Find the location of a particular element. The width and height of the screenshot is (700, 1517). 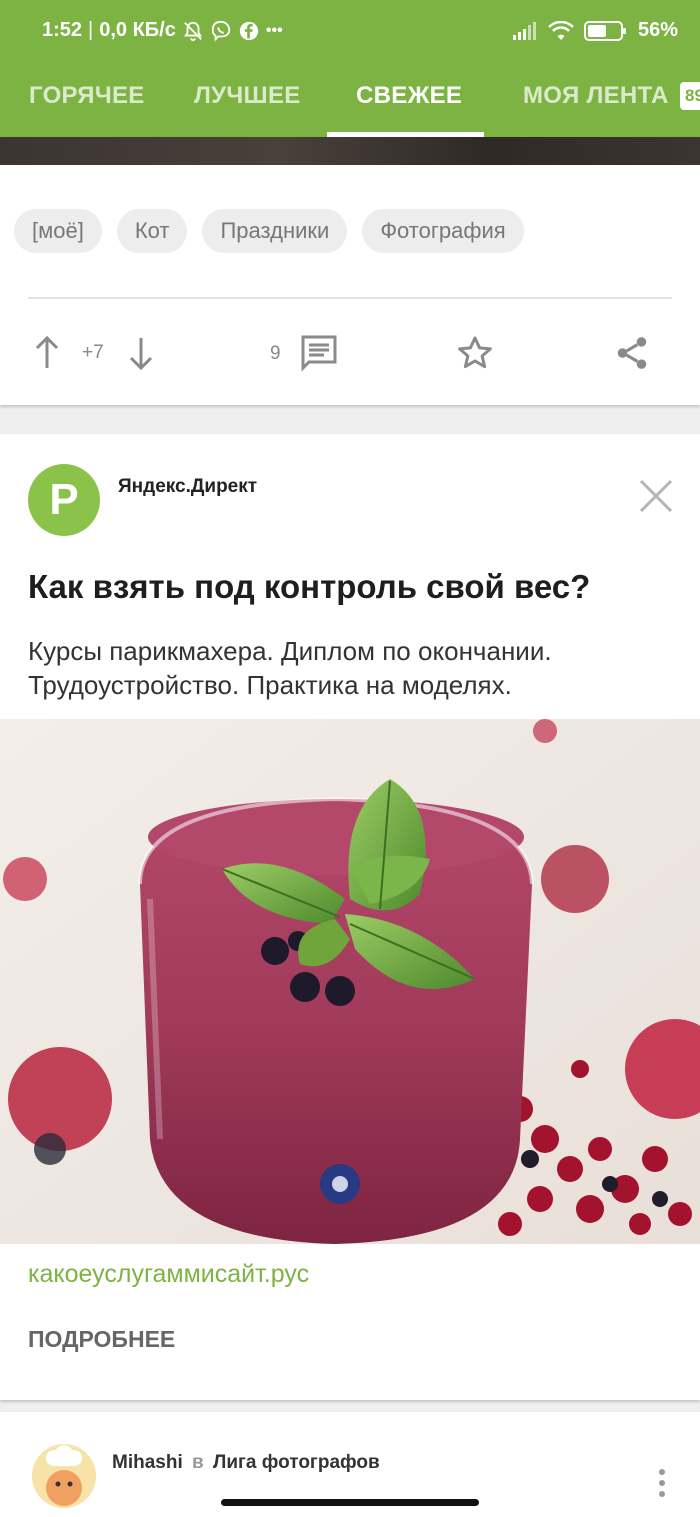

ad-source: Яндекс.Директ is located at coordinates (188, 486).